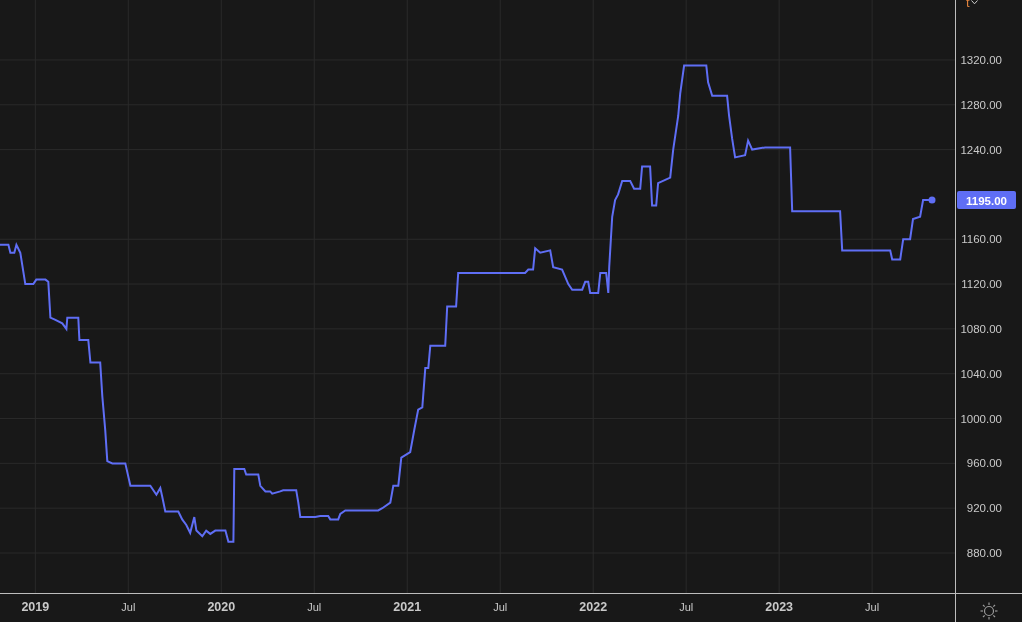 The width and height of the screenshot is (1022, 622). Describe the element at coordinates (981, 239) in the screenshot. I see `axis-label: 1160.00` at that location.